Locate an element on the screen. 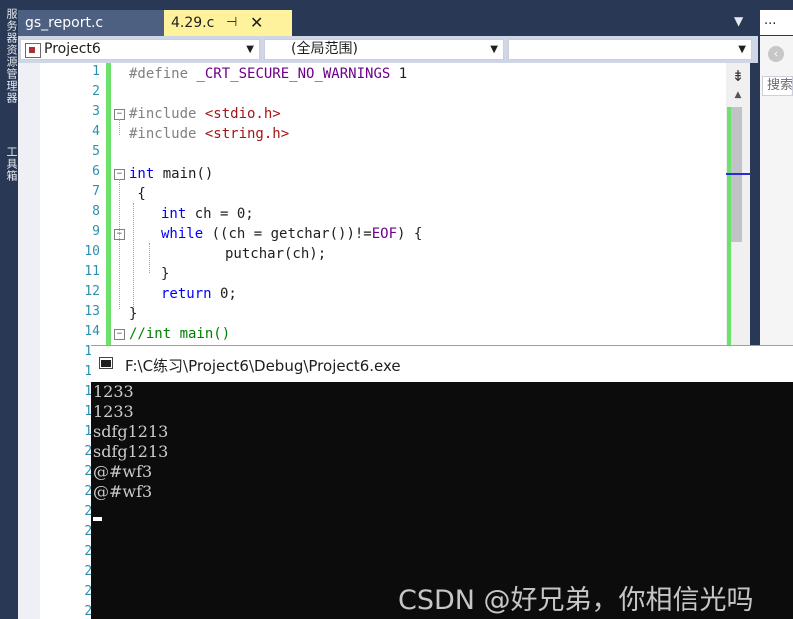 The width and height of the screenshot is (793, 619). code-line-4: #include <string.h> is located at coordinates (209, 134).